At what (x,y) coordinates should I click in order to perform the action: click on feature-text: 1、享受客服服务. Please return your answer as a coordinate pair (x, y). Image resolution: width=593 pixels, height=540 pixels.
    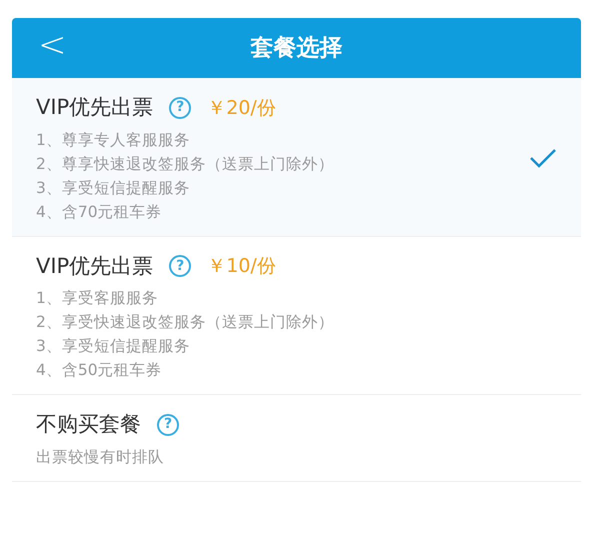
    Looking at the image, I should click on (97, 298).